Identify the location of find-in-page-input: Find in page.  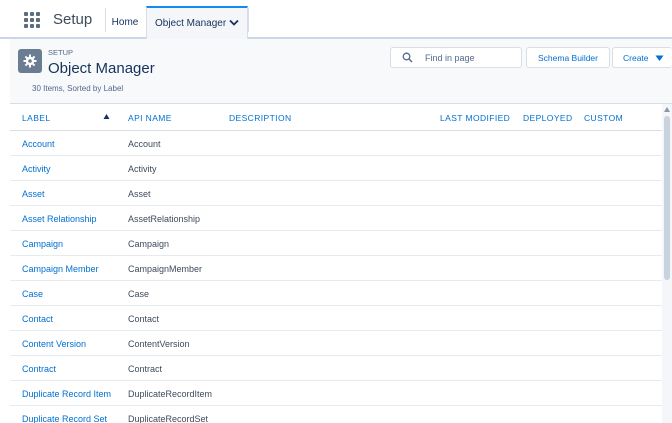
(456, 57).